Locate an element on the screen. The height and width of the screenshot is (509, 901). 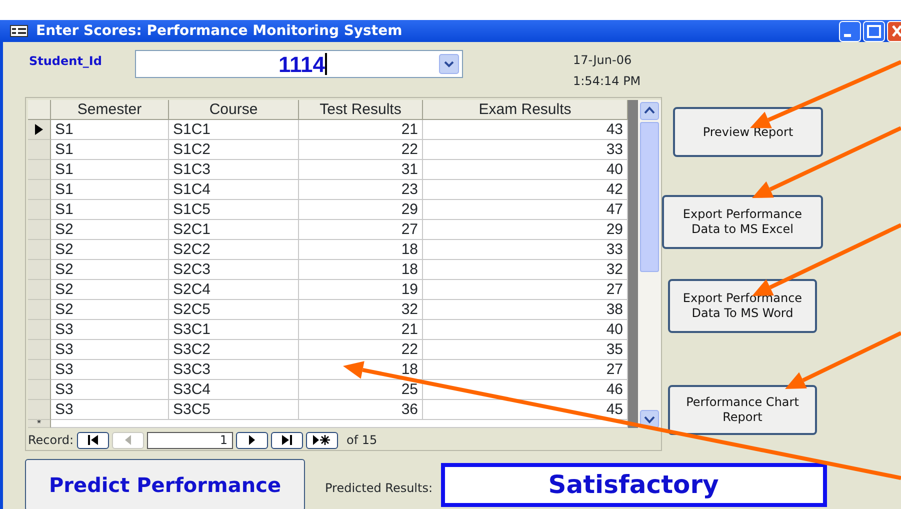
table-cell: 45 is located at coordinates (525, 410).